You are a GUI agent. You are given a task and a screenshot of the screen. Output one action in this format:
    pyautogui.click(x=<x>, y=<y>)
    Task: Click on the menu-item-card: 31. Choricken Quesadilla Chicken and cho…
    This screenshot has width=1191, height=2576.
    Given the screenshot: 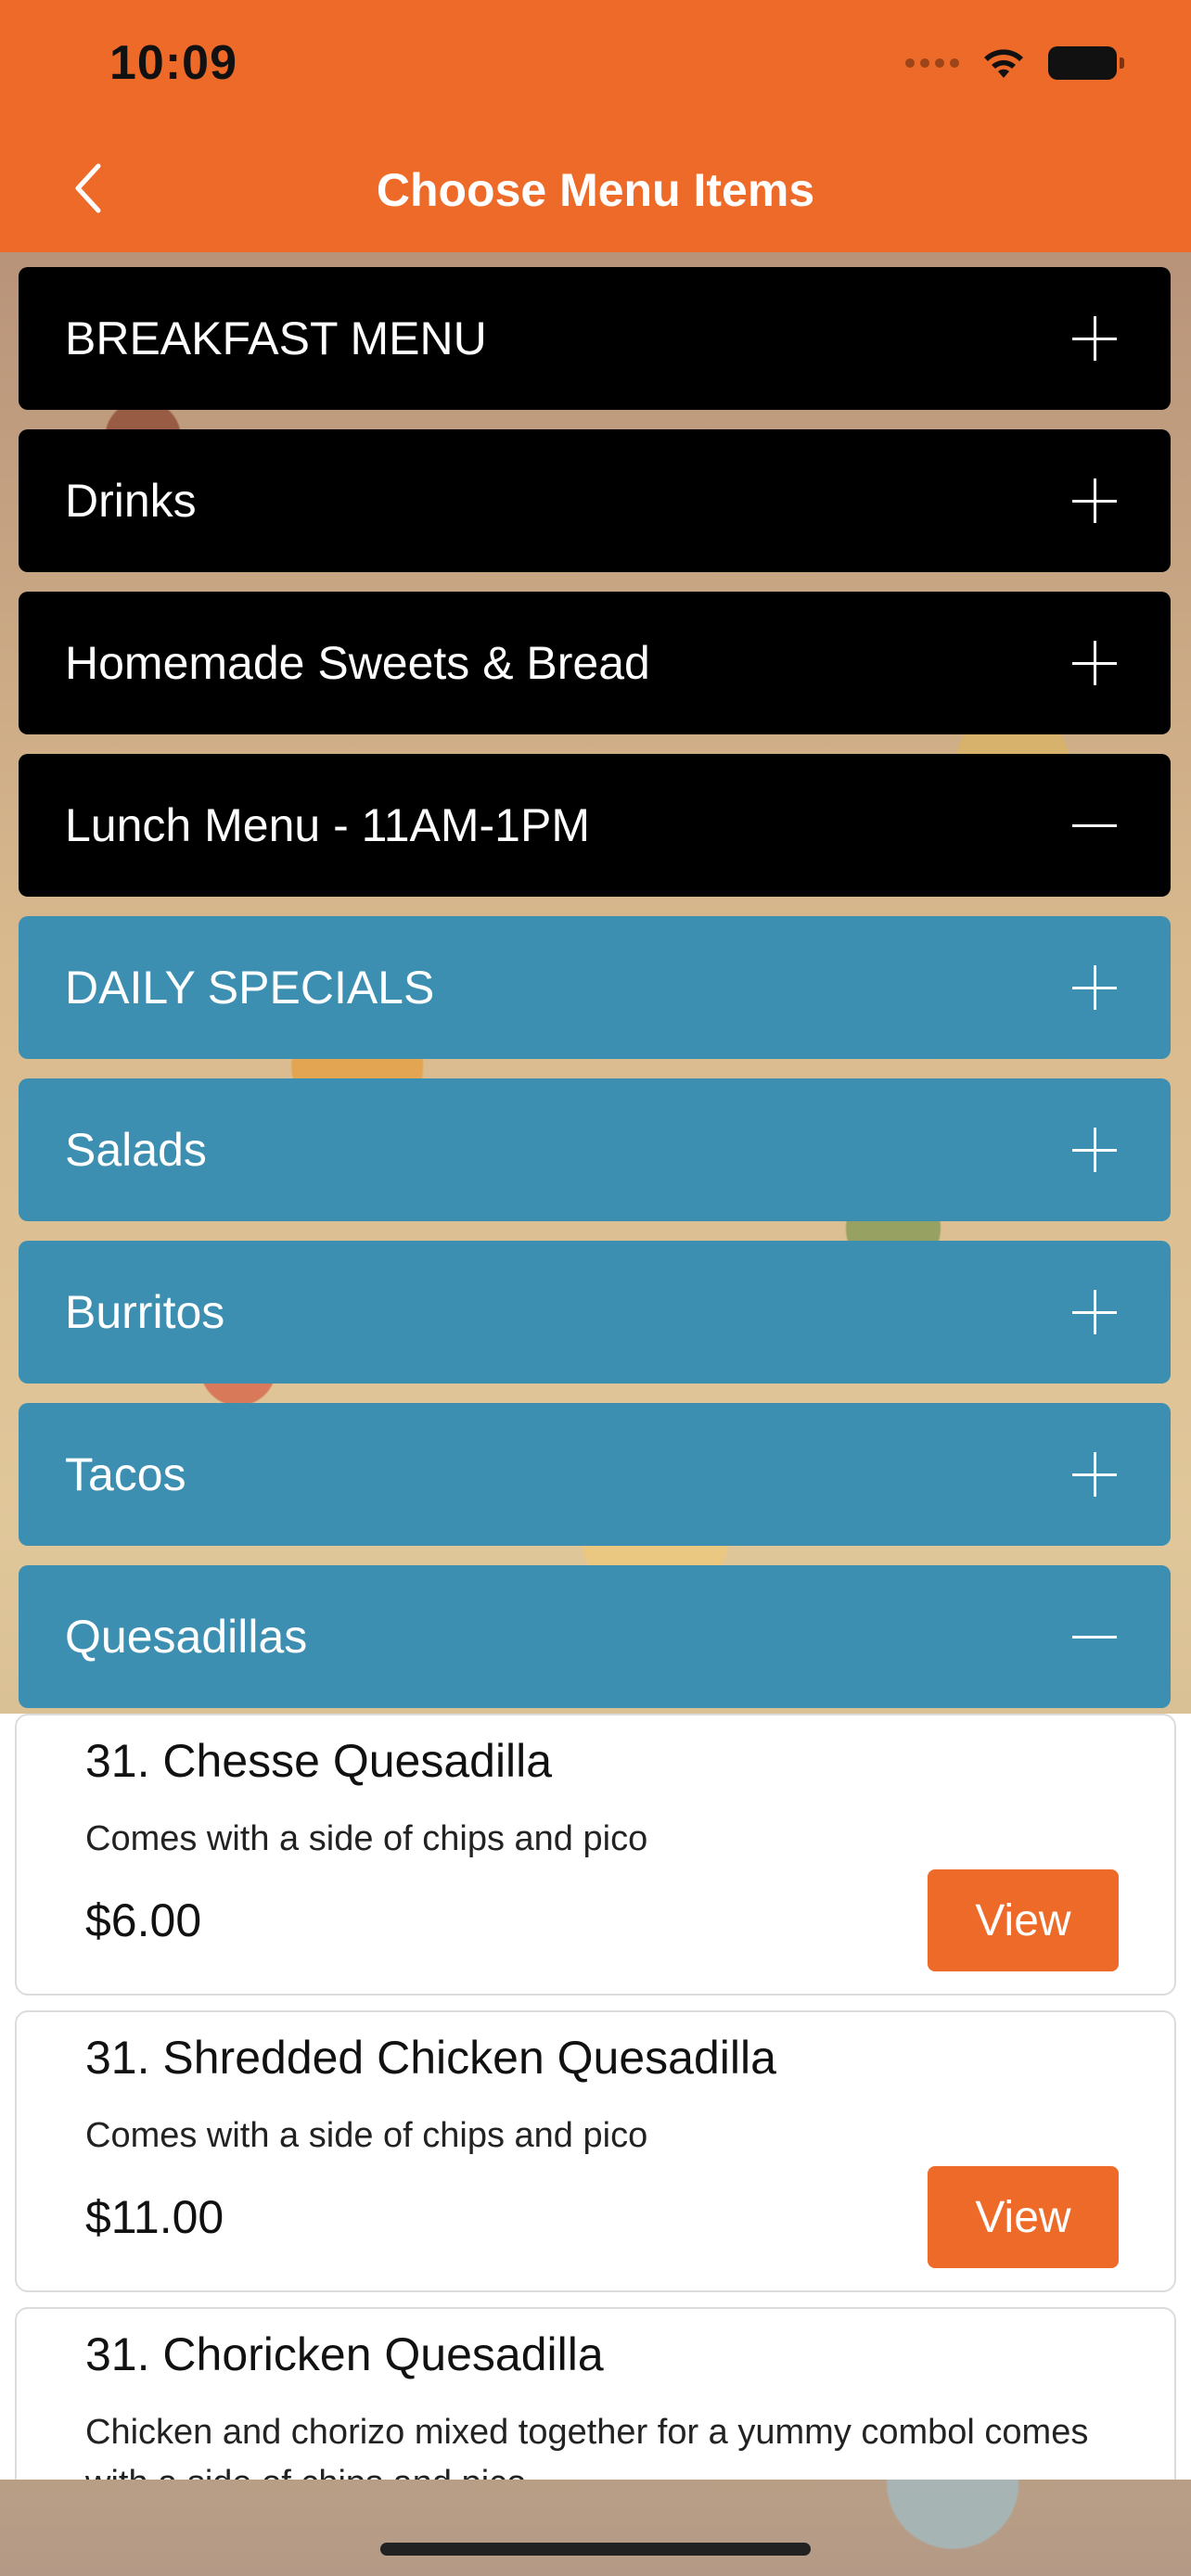 What is the action you would take?
    pyautogui.click(x=595, y=2393)
    